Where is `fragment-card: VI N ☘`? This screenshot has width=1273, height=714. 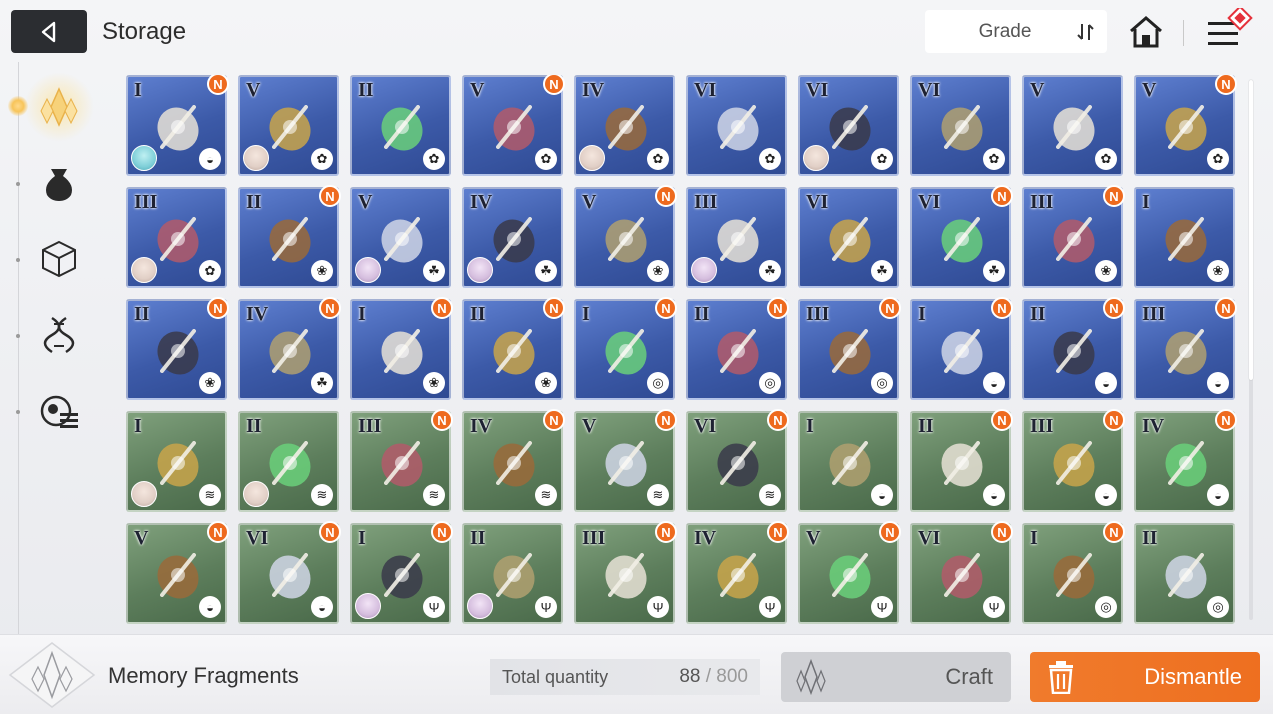
fragment-card: VI N ☘ is located at coordinates (961, 236).